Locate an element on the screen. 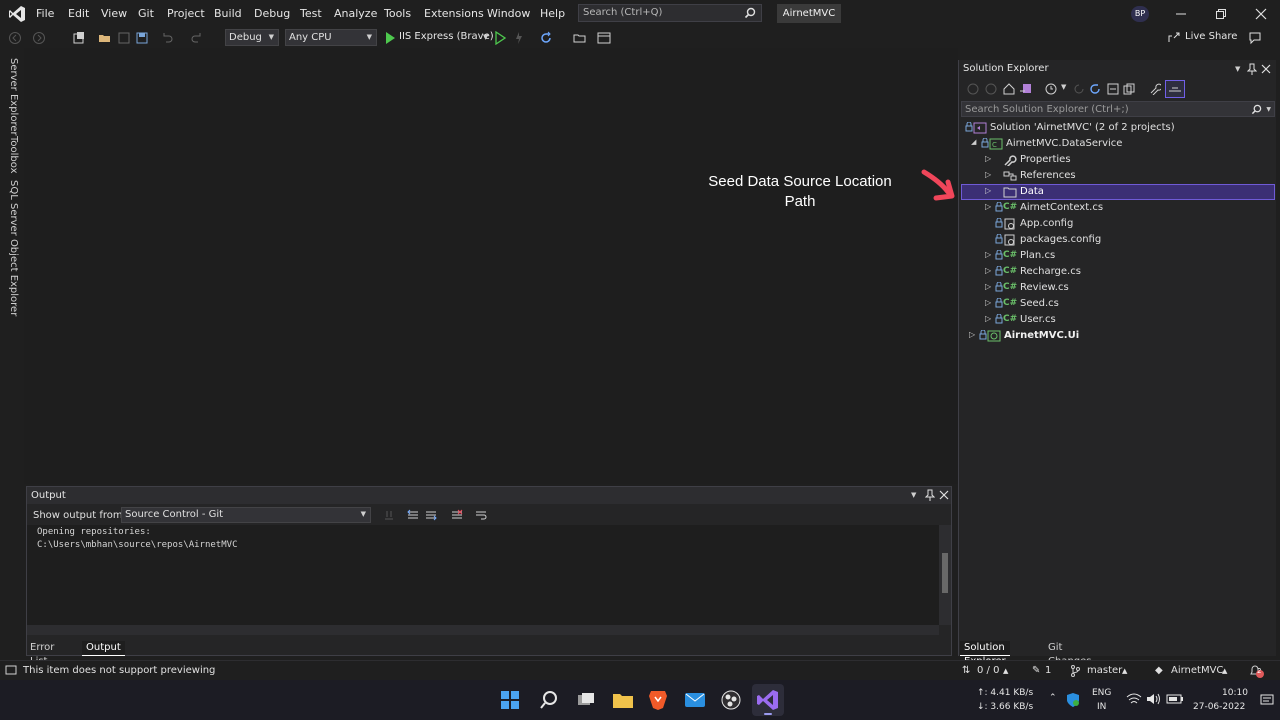  undo-icon is located at coordinates (167, 38).